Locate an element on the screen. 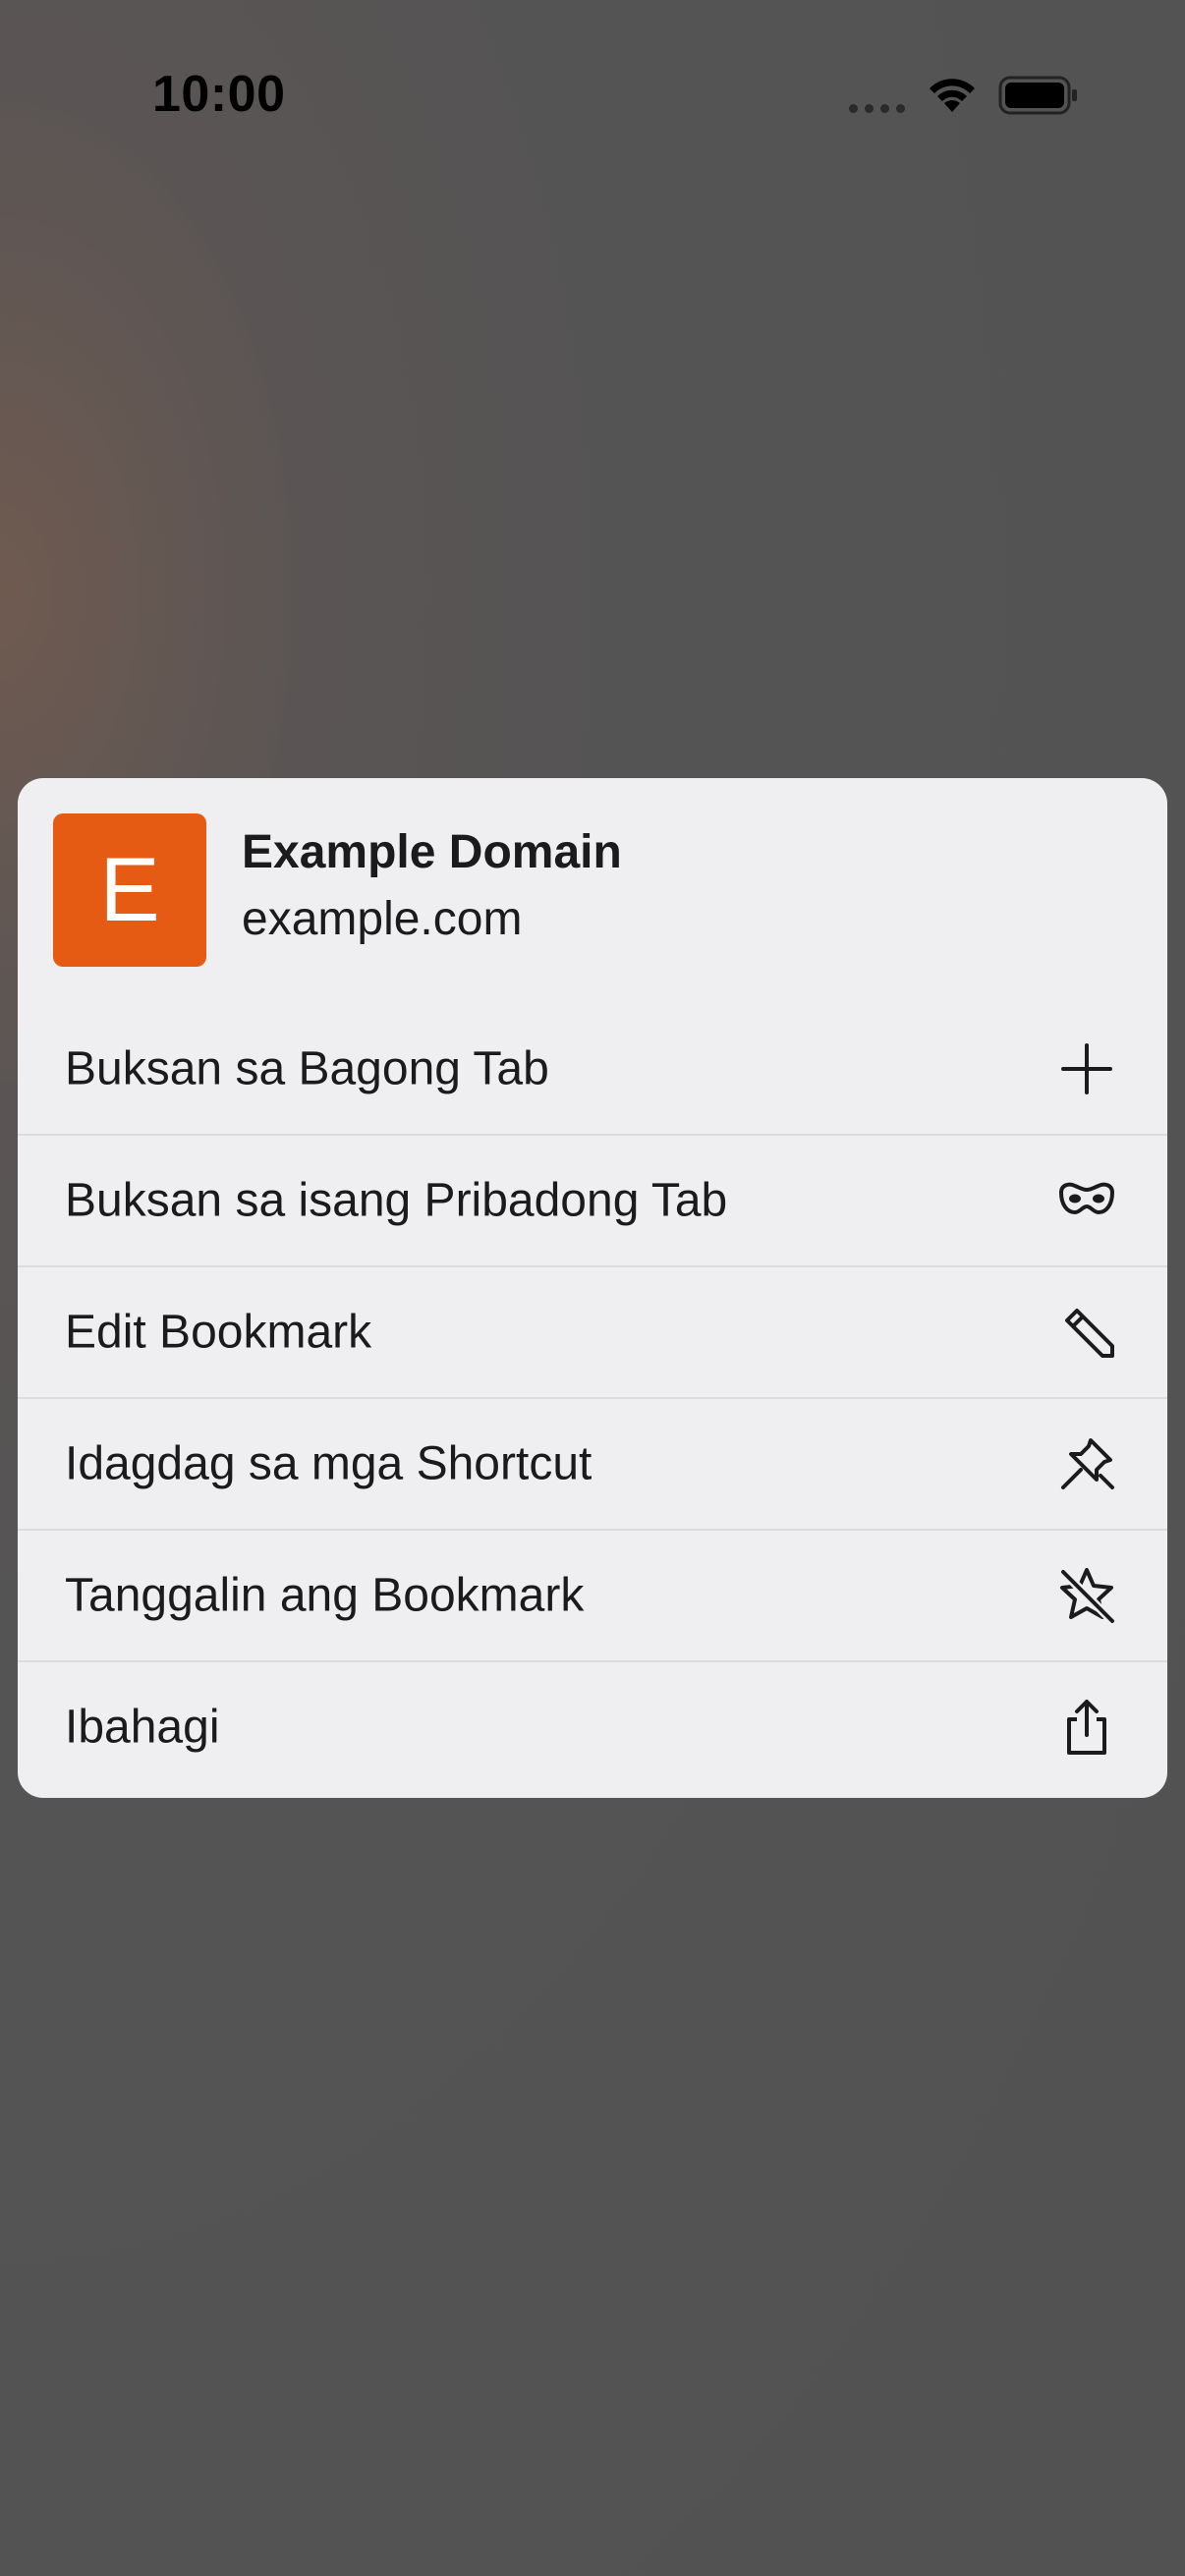 The width and height of the screenshot is (1185, 2576). link-preview-header: E Example Domain example.com is located at coordinates (592, 891).